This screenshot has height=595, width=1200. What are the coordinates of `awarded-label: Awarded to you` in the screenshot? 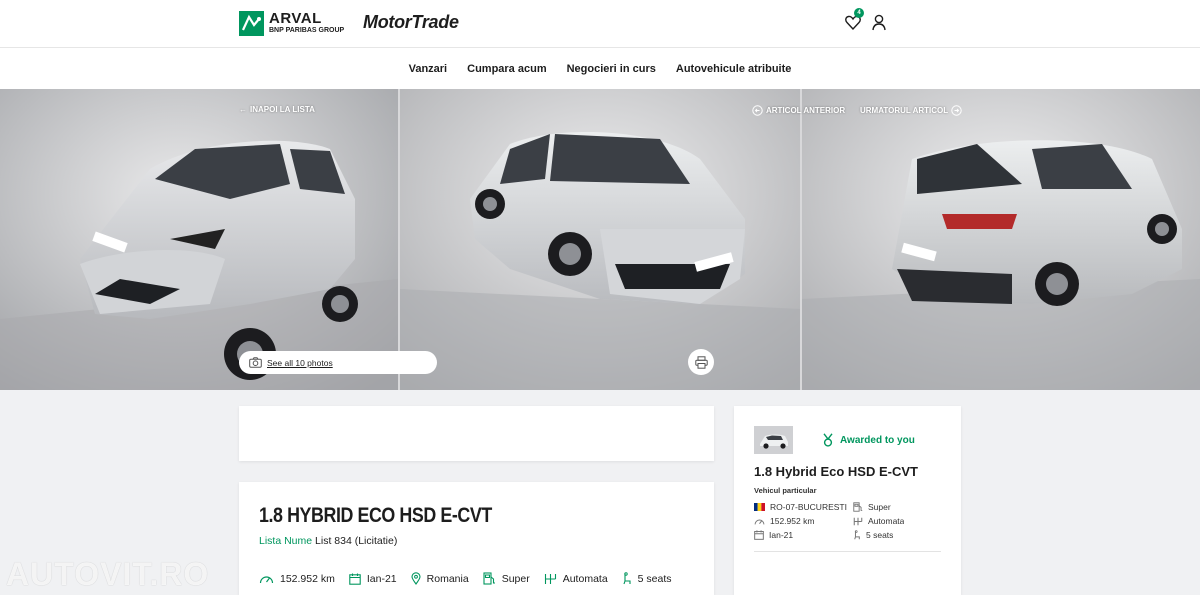 It's located at (877, 440).